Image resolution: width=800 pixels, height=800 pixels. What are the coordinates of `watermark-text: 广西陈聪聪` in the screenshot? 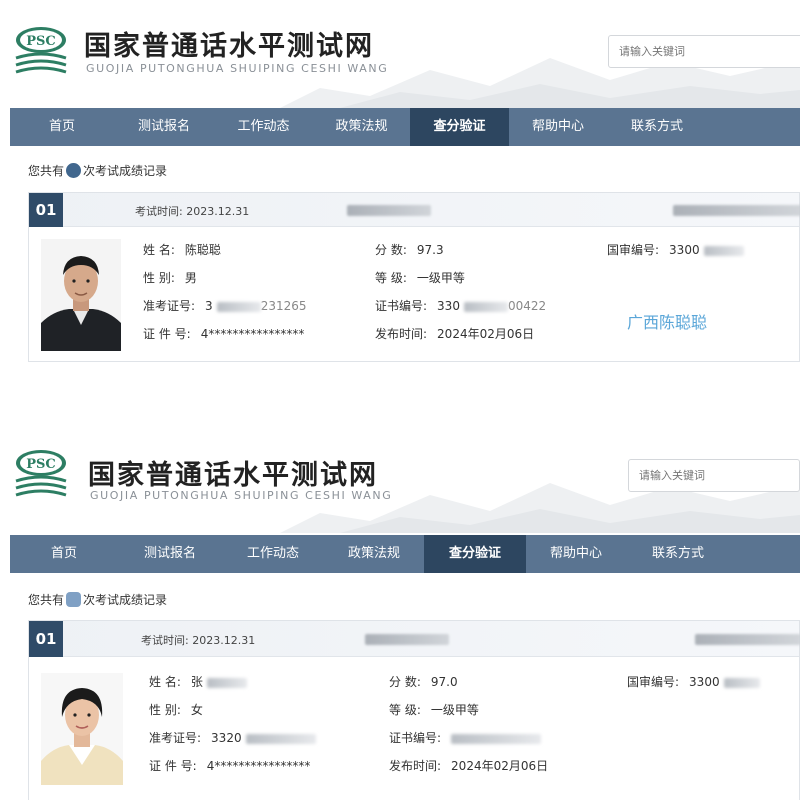 It's located at (667, 322).